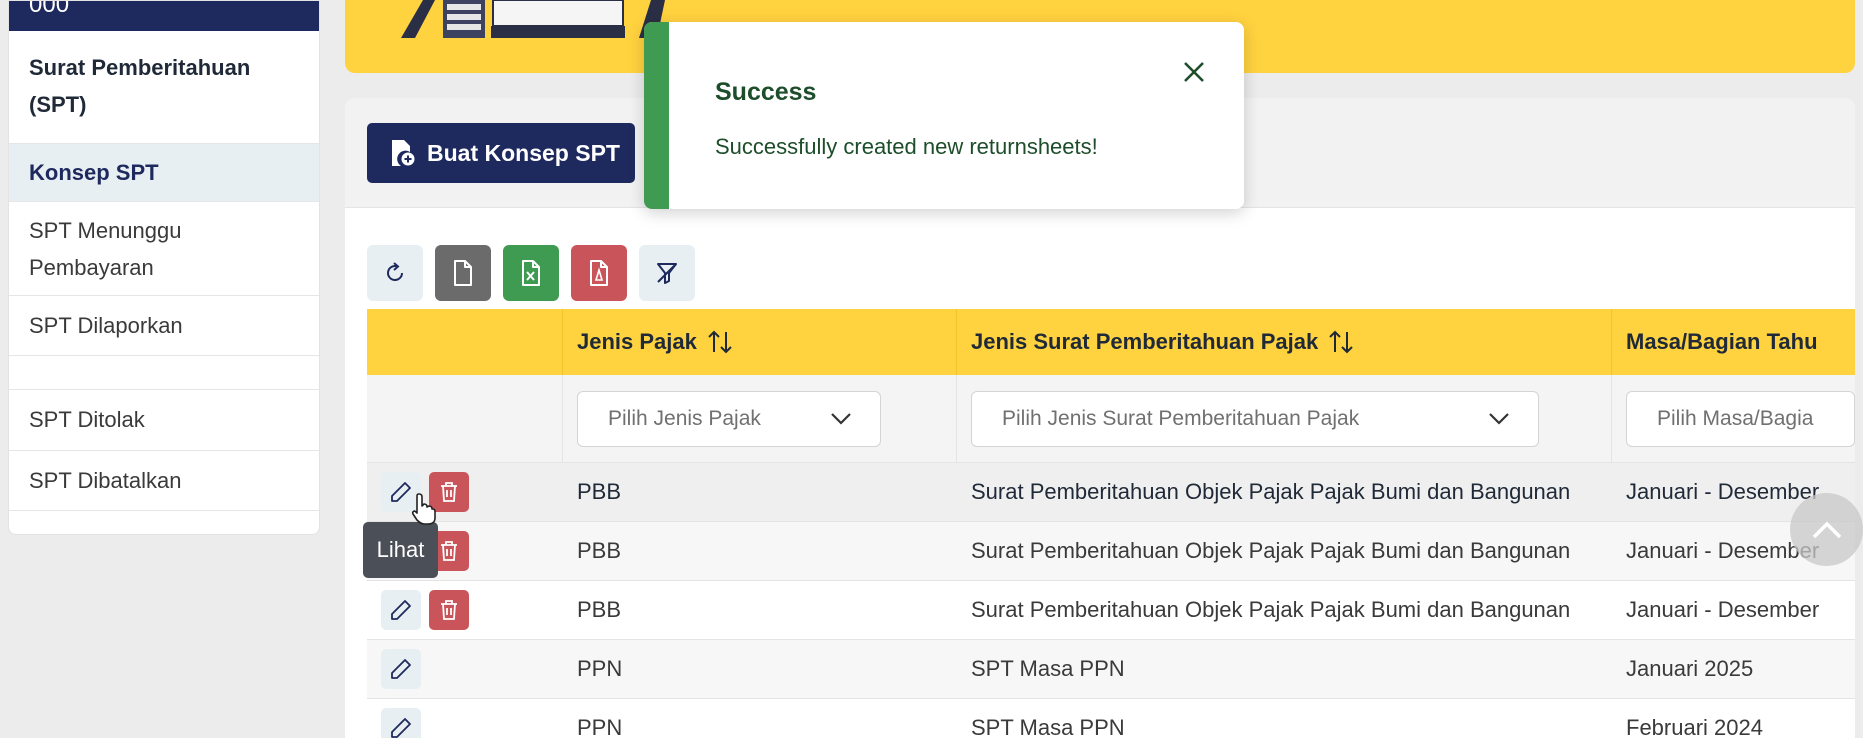 The image size is (1863, 738). I want to click on toast-message: Successfully created new returnsheets!, so click(906, 146).